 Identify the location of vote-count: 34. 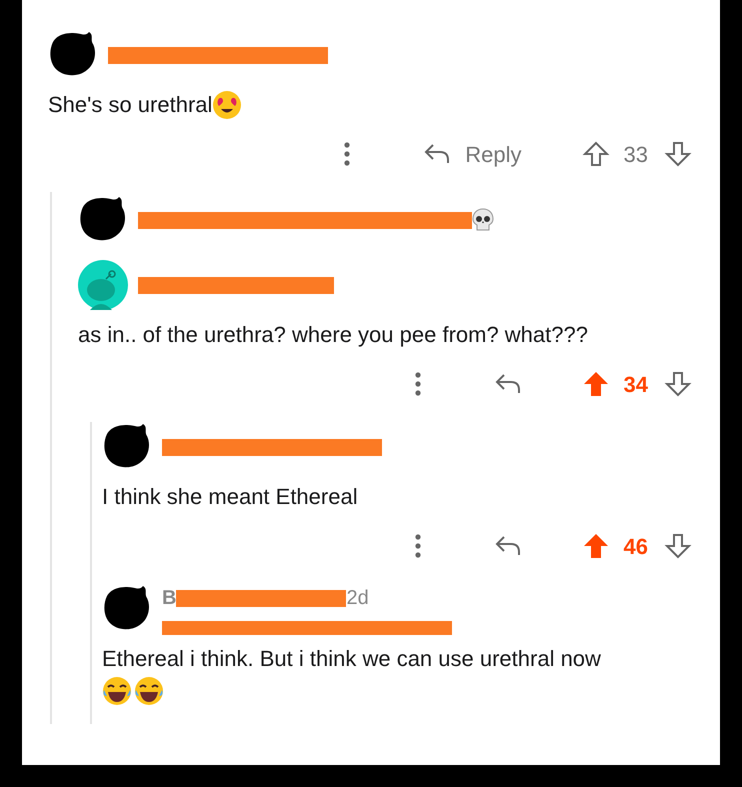
(636, 384).